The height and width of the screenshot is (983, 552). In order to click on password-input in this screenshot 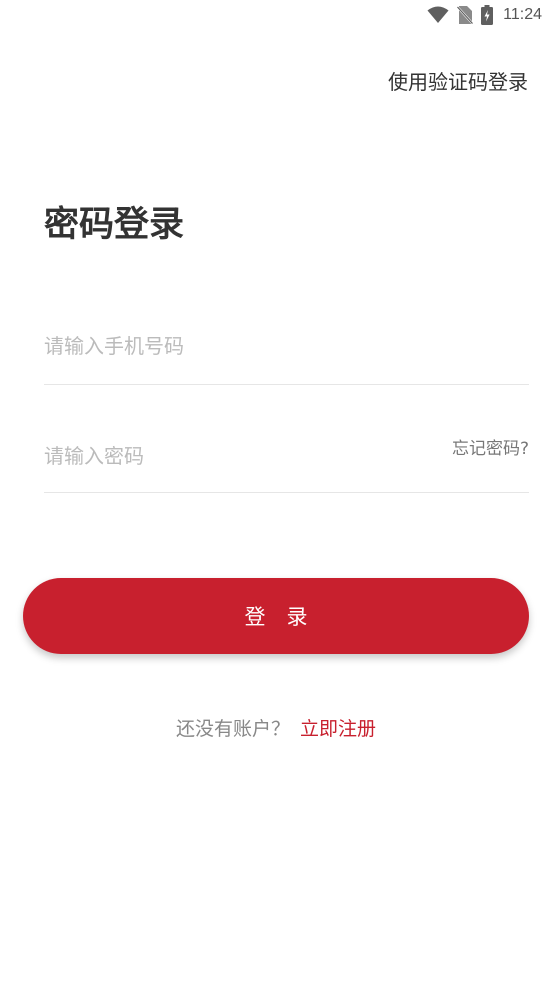, I will do `click(224, 456)`.